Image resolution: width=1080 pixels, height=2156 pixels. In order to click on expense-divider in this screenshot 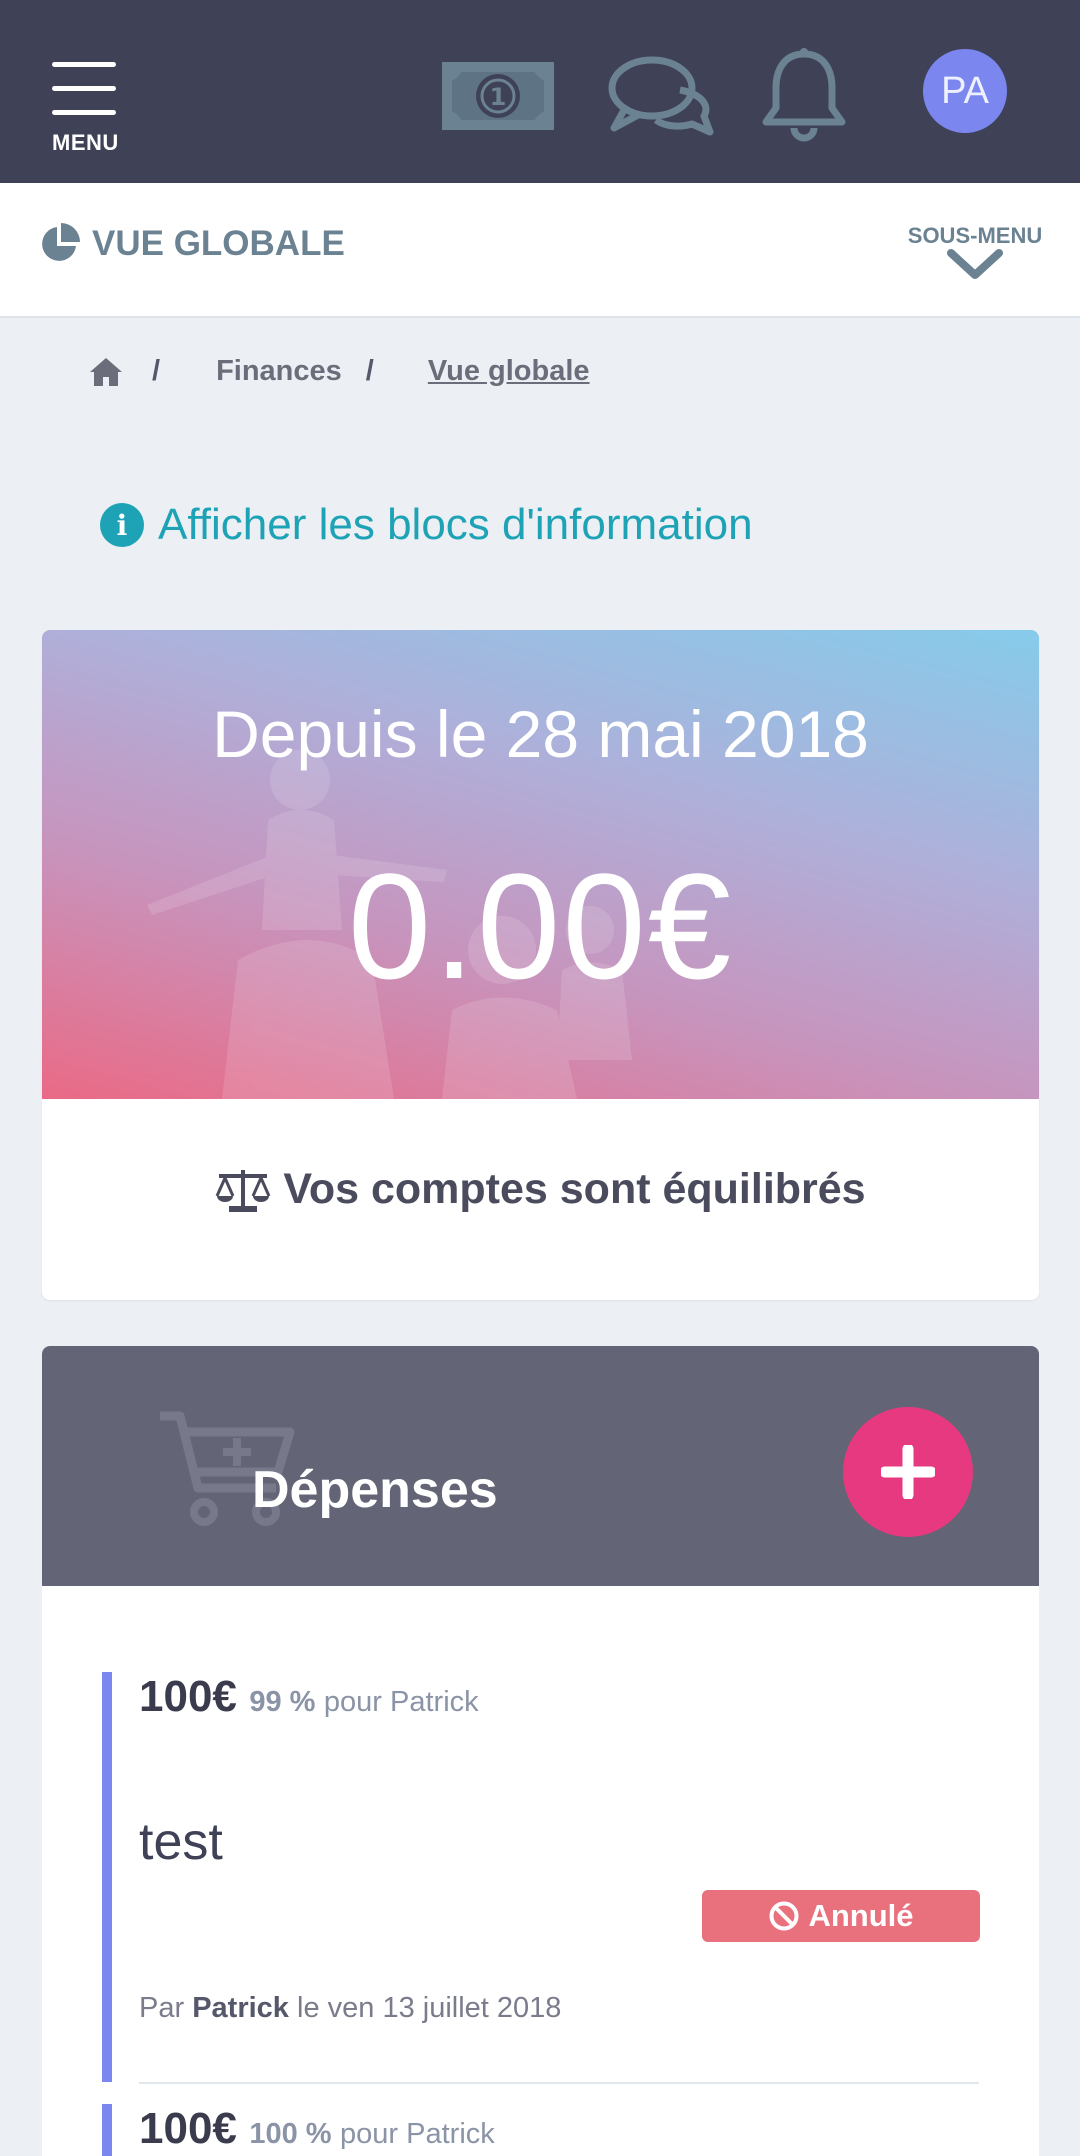, I will do `click(559, 2083)`.